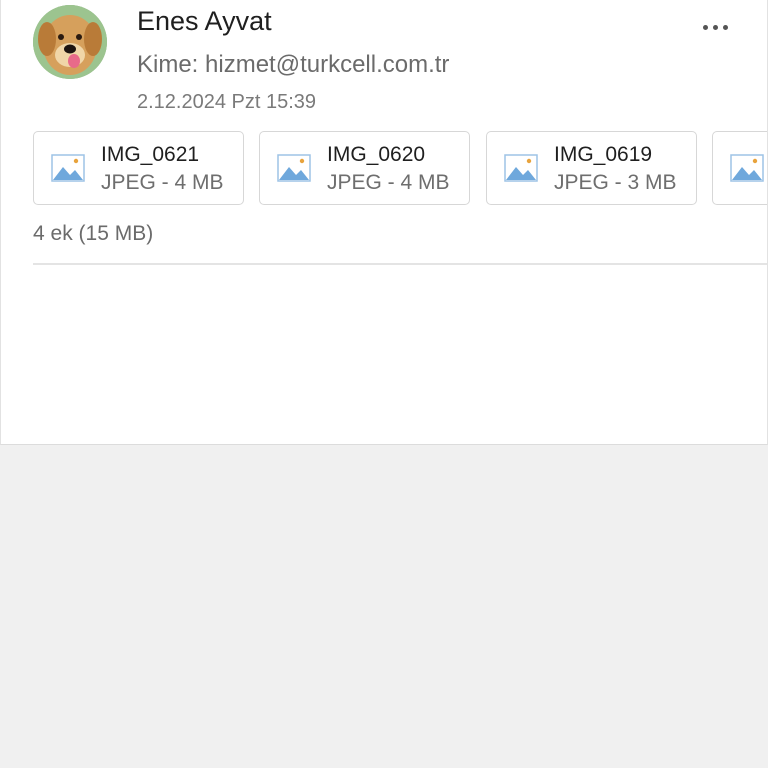  I want to click on sender-avatar, so click(70, 42).